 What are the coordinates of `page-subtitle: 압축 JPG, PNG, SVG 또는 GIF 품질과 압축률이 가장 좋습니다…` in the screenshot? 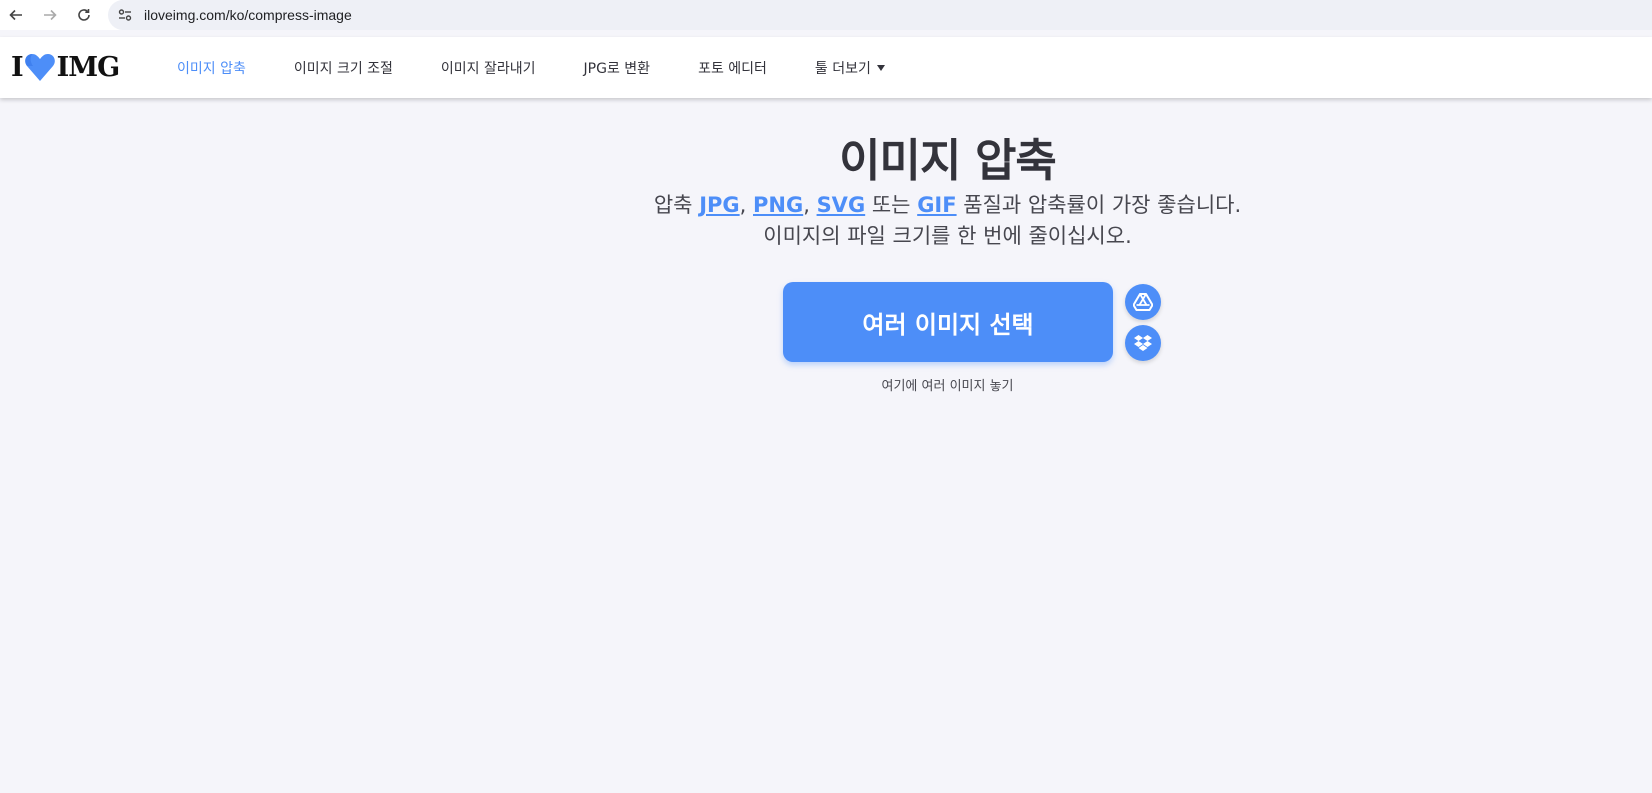 It's located at (826, 221).